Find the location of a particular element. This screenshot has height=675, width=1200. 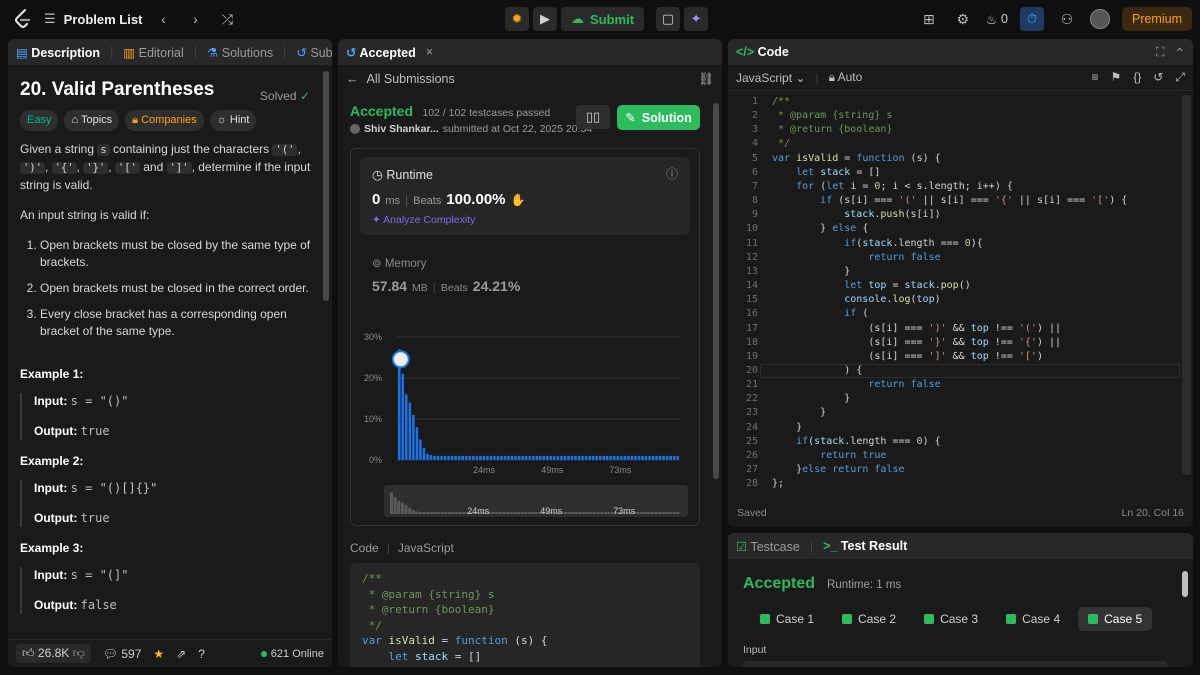

case-tab: Case 5 is located at coordinates (1115, 619).